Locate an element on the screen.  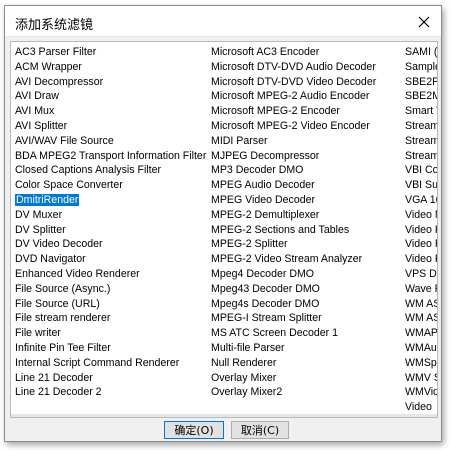
list-item-label: Sample is located at coordinates (421, 66).